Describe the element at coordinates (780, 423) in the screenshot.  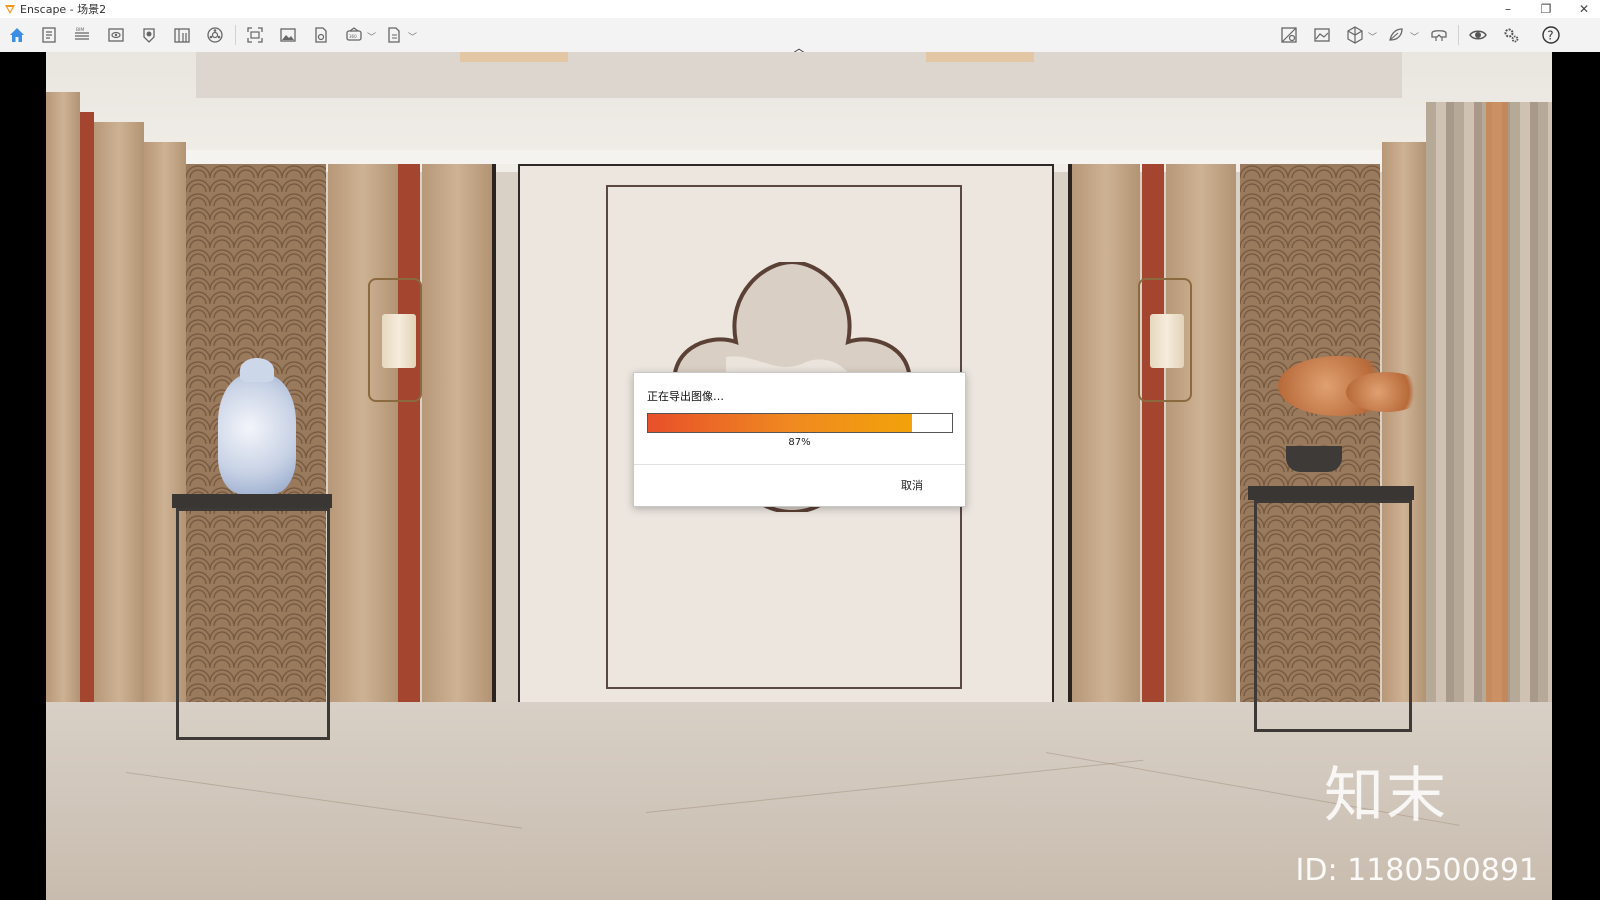
I see `progress-fill` at that location.